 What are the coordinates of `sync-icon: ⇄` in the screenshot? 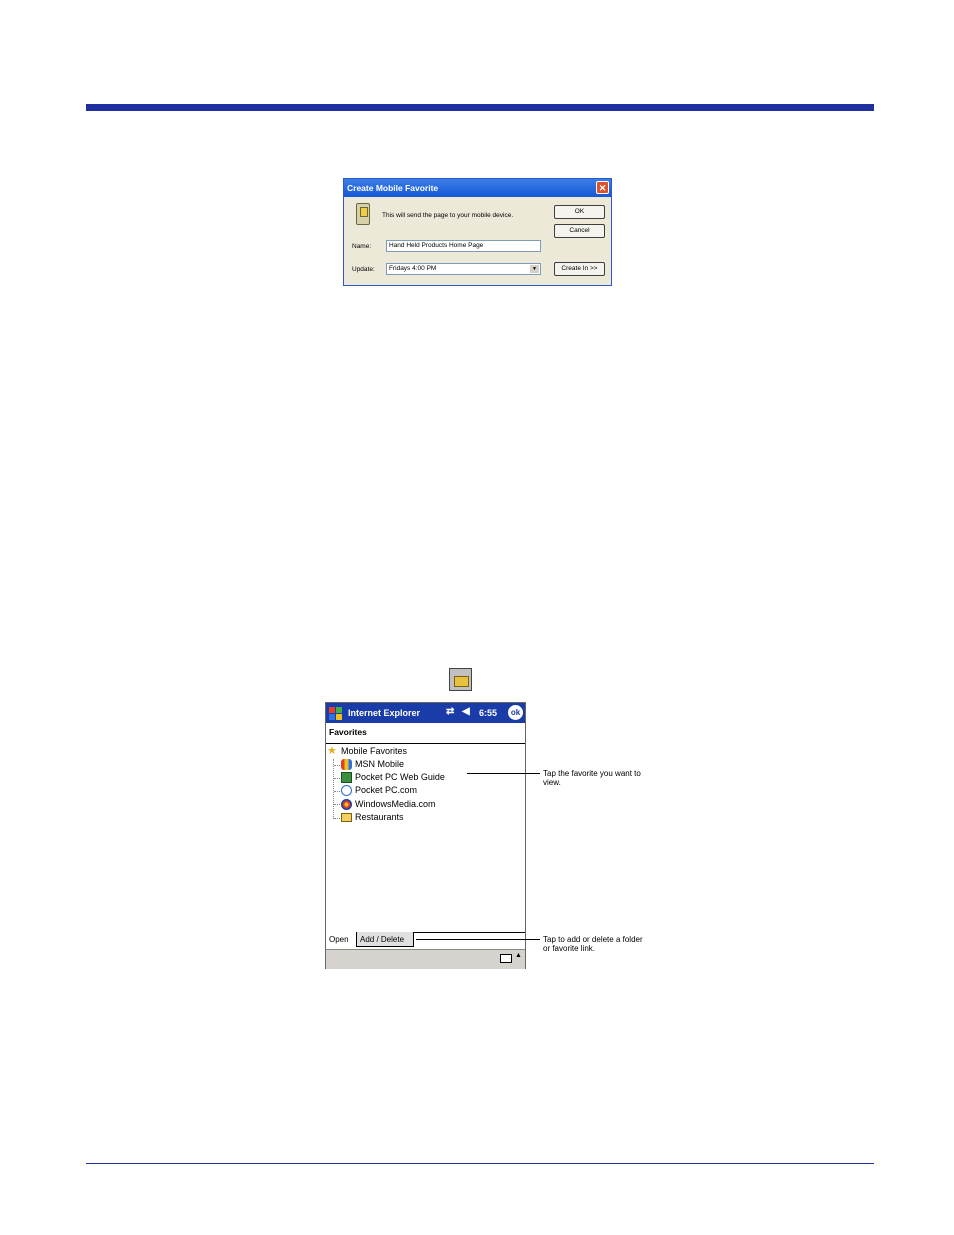 It's located at (450, 711).